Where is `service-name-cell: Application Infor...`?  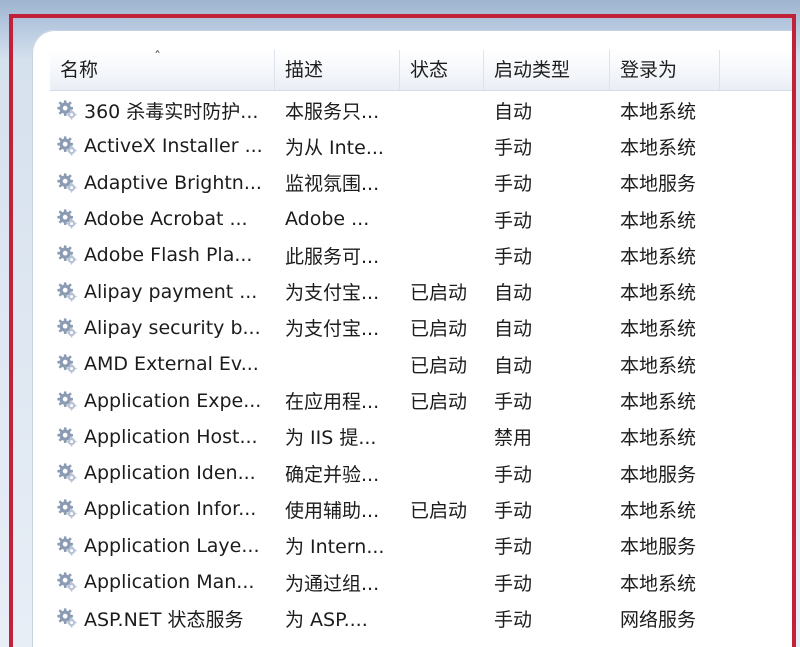 service-name-cell: Application Infor... is located at coordinates (162, 509).